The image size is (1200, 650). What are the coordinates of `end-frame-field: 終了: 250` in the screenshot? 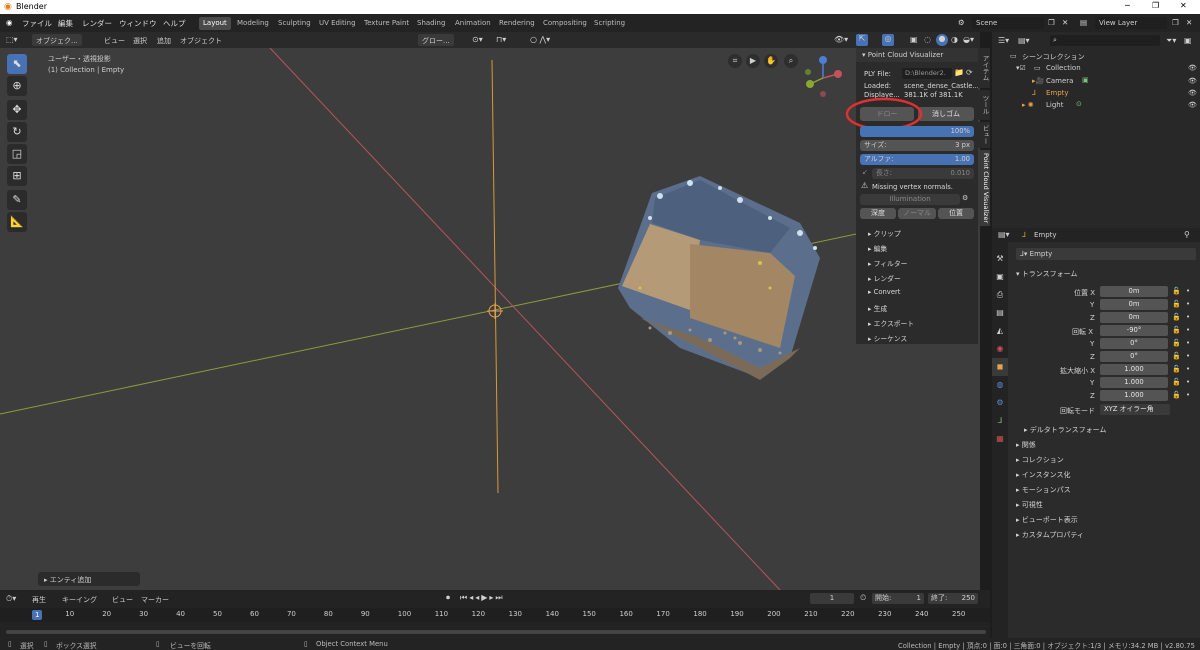 It's located at (953, 598).